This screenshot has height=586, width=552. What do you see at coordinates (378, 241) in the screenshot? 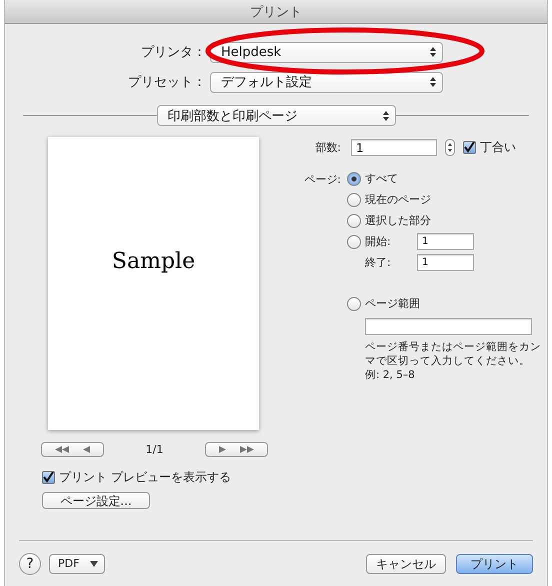
I see `radio-label: 開始:` at bounding box center [378, 241].